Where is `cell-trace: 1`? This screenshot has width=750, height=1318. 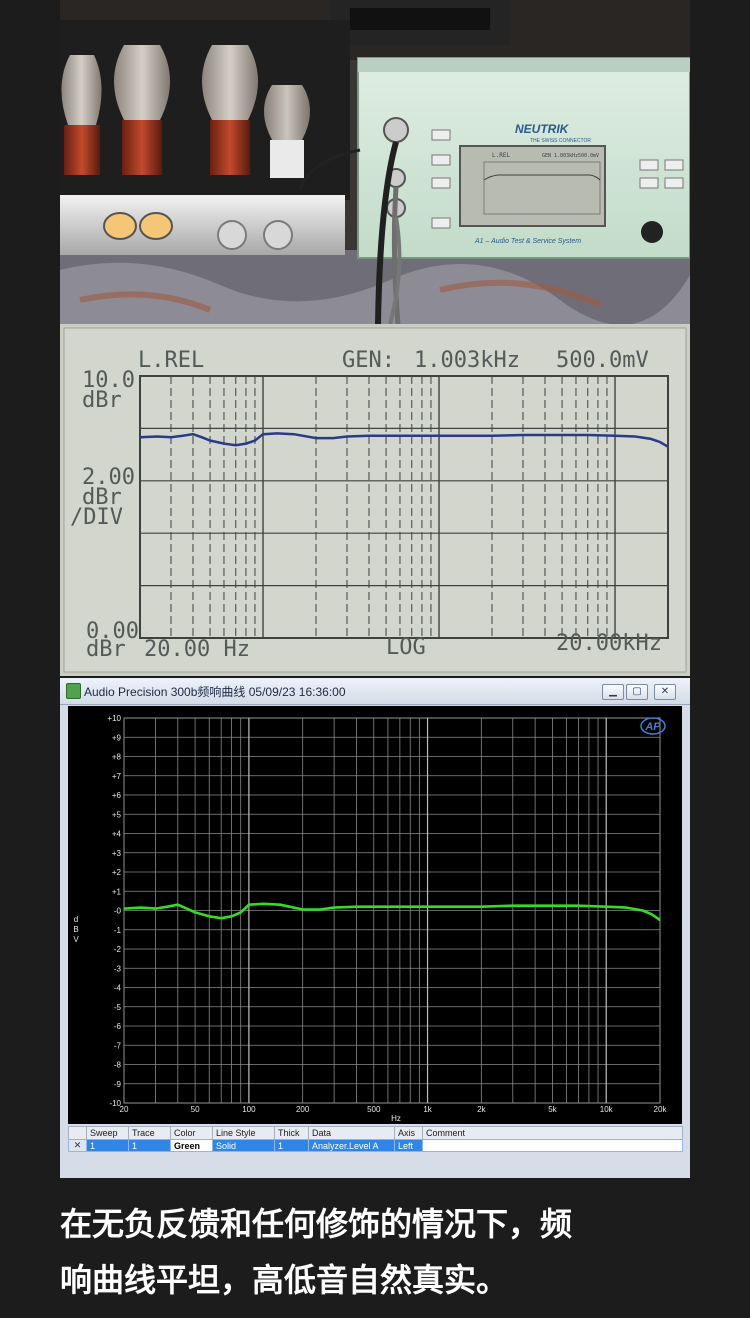 cell-trace: 1 is located at coordinates (149, 1145).